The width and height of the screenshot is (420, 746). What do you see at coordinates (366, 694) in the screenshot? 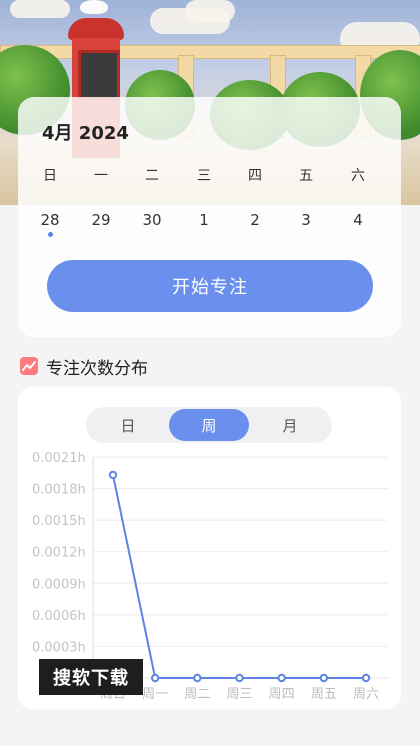
I see `x-tick-label: 周六` at bounding box center [366, 694].